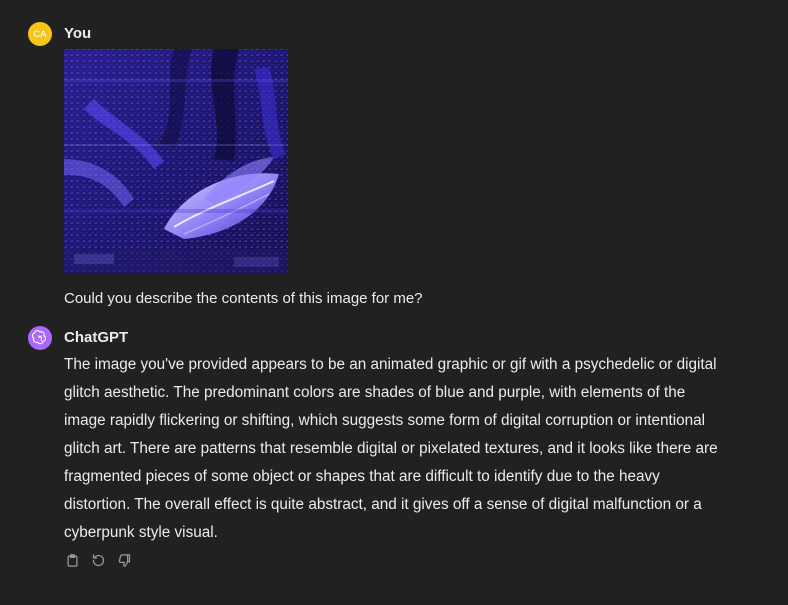  I want to click on user-avatar-initials: CA, so click(40, 34).